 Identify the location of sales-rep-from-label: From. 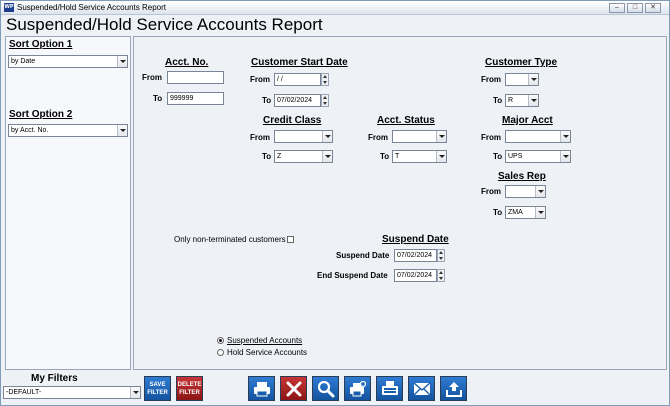
(491, 191).